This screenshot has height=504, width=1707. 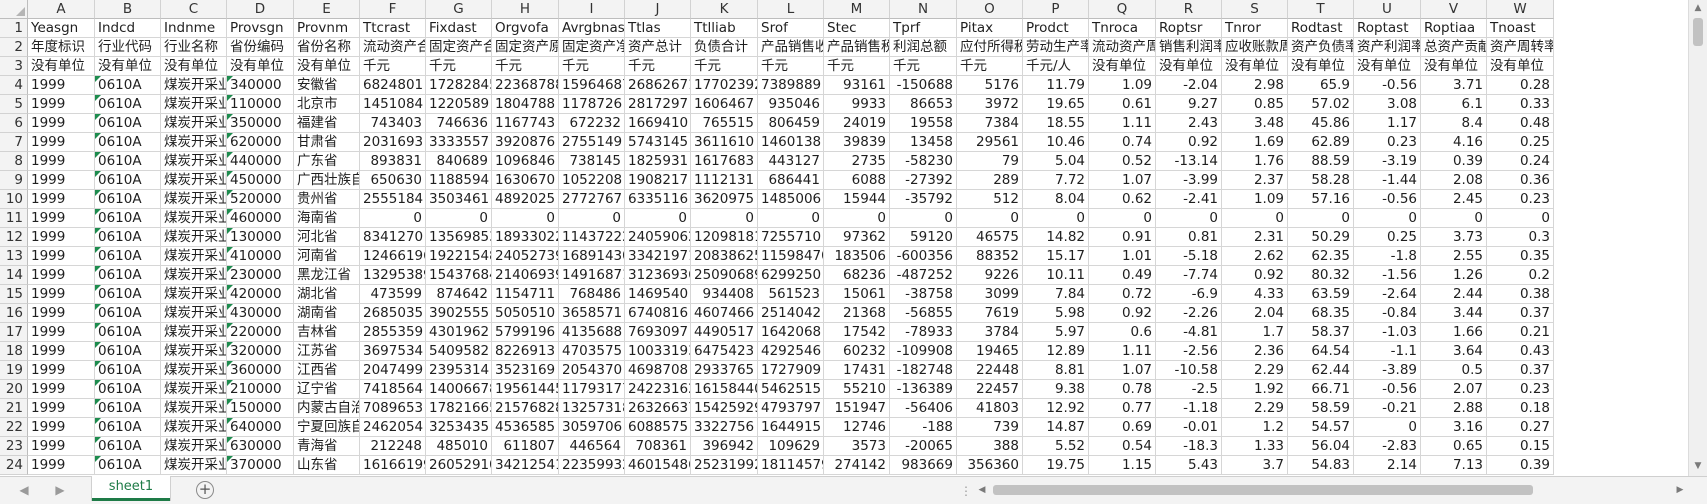 What do you see at coordinates (327, 370) in the screenshot?
I see `table-cell: 江西省` at bounding box center [327, 370].